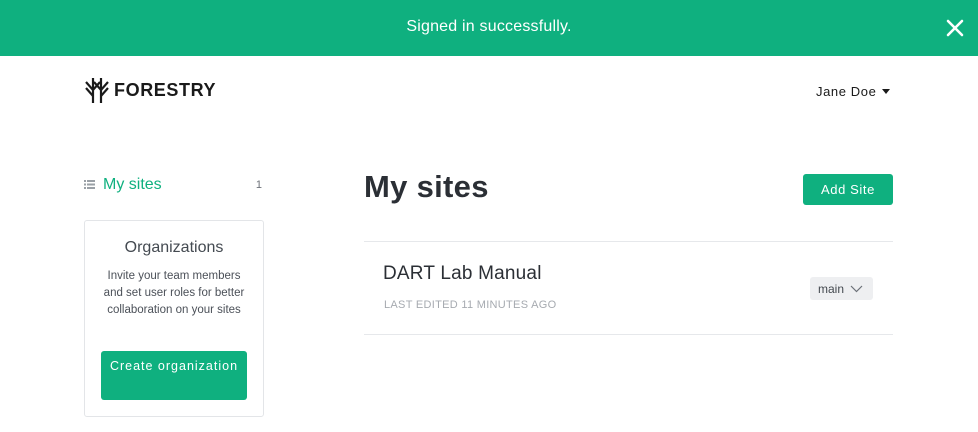  Describe the element at coordinates (886, 91) in the screenshot. I see `caret-down-icon` at that location.